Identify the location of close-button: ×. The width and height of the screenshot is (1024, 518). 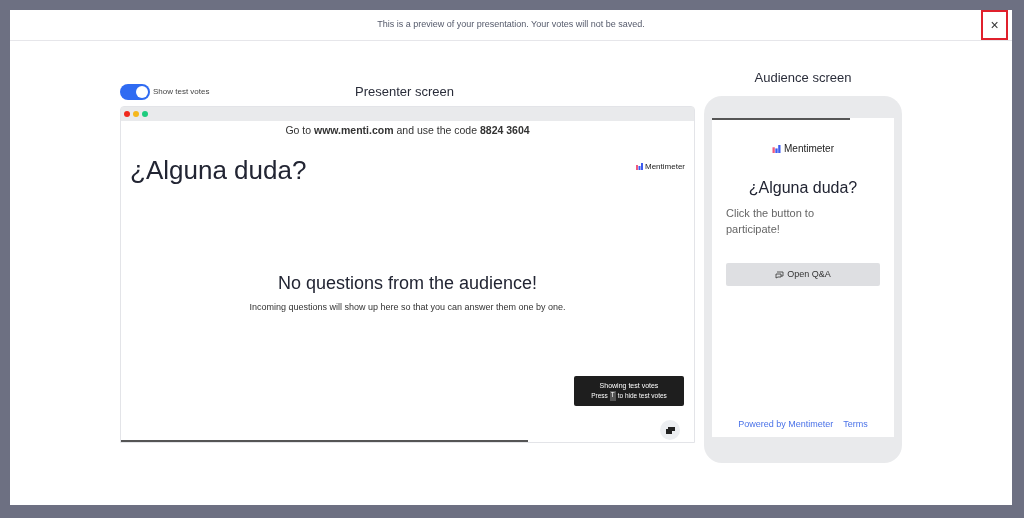
(994, 25).